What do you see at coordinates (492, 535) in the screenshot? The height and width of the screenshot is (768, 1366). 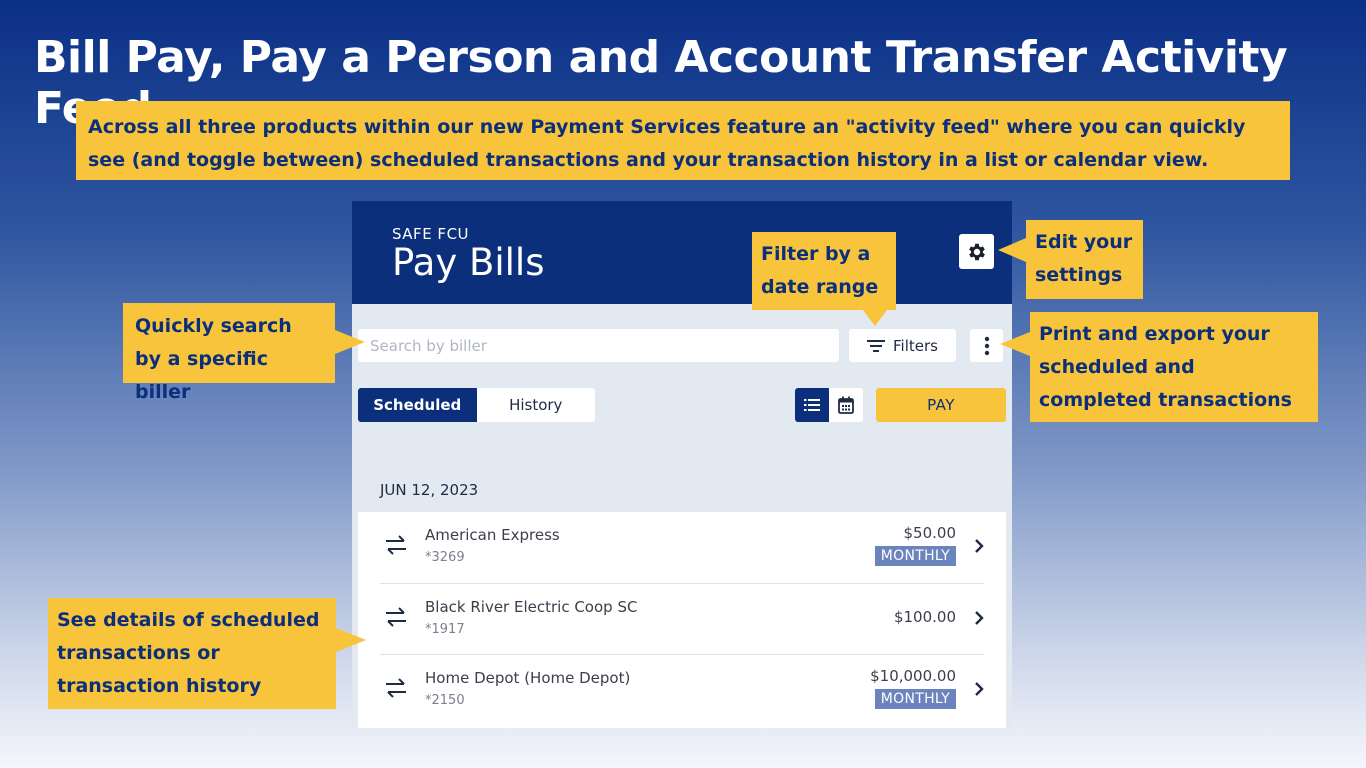 I see `biller-name: American Express` at bounding box center [492, 535].